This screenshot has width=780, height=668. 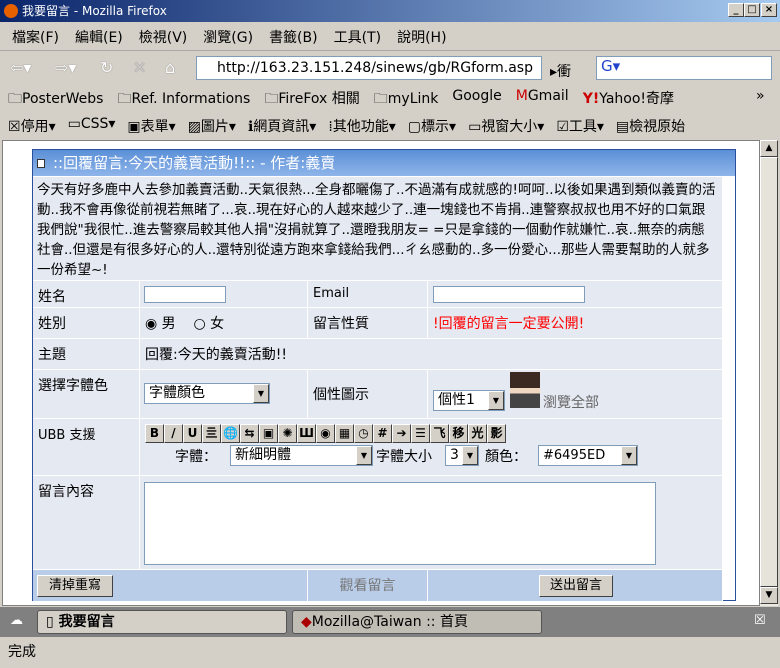 I want to click on scroll-thumb, so click(x=769, y=372).